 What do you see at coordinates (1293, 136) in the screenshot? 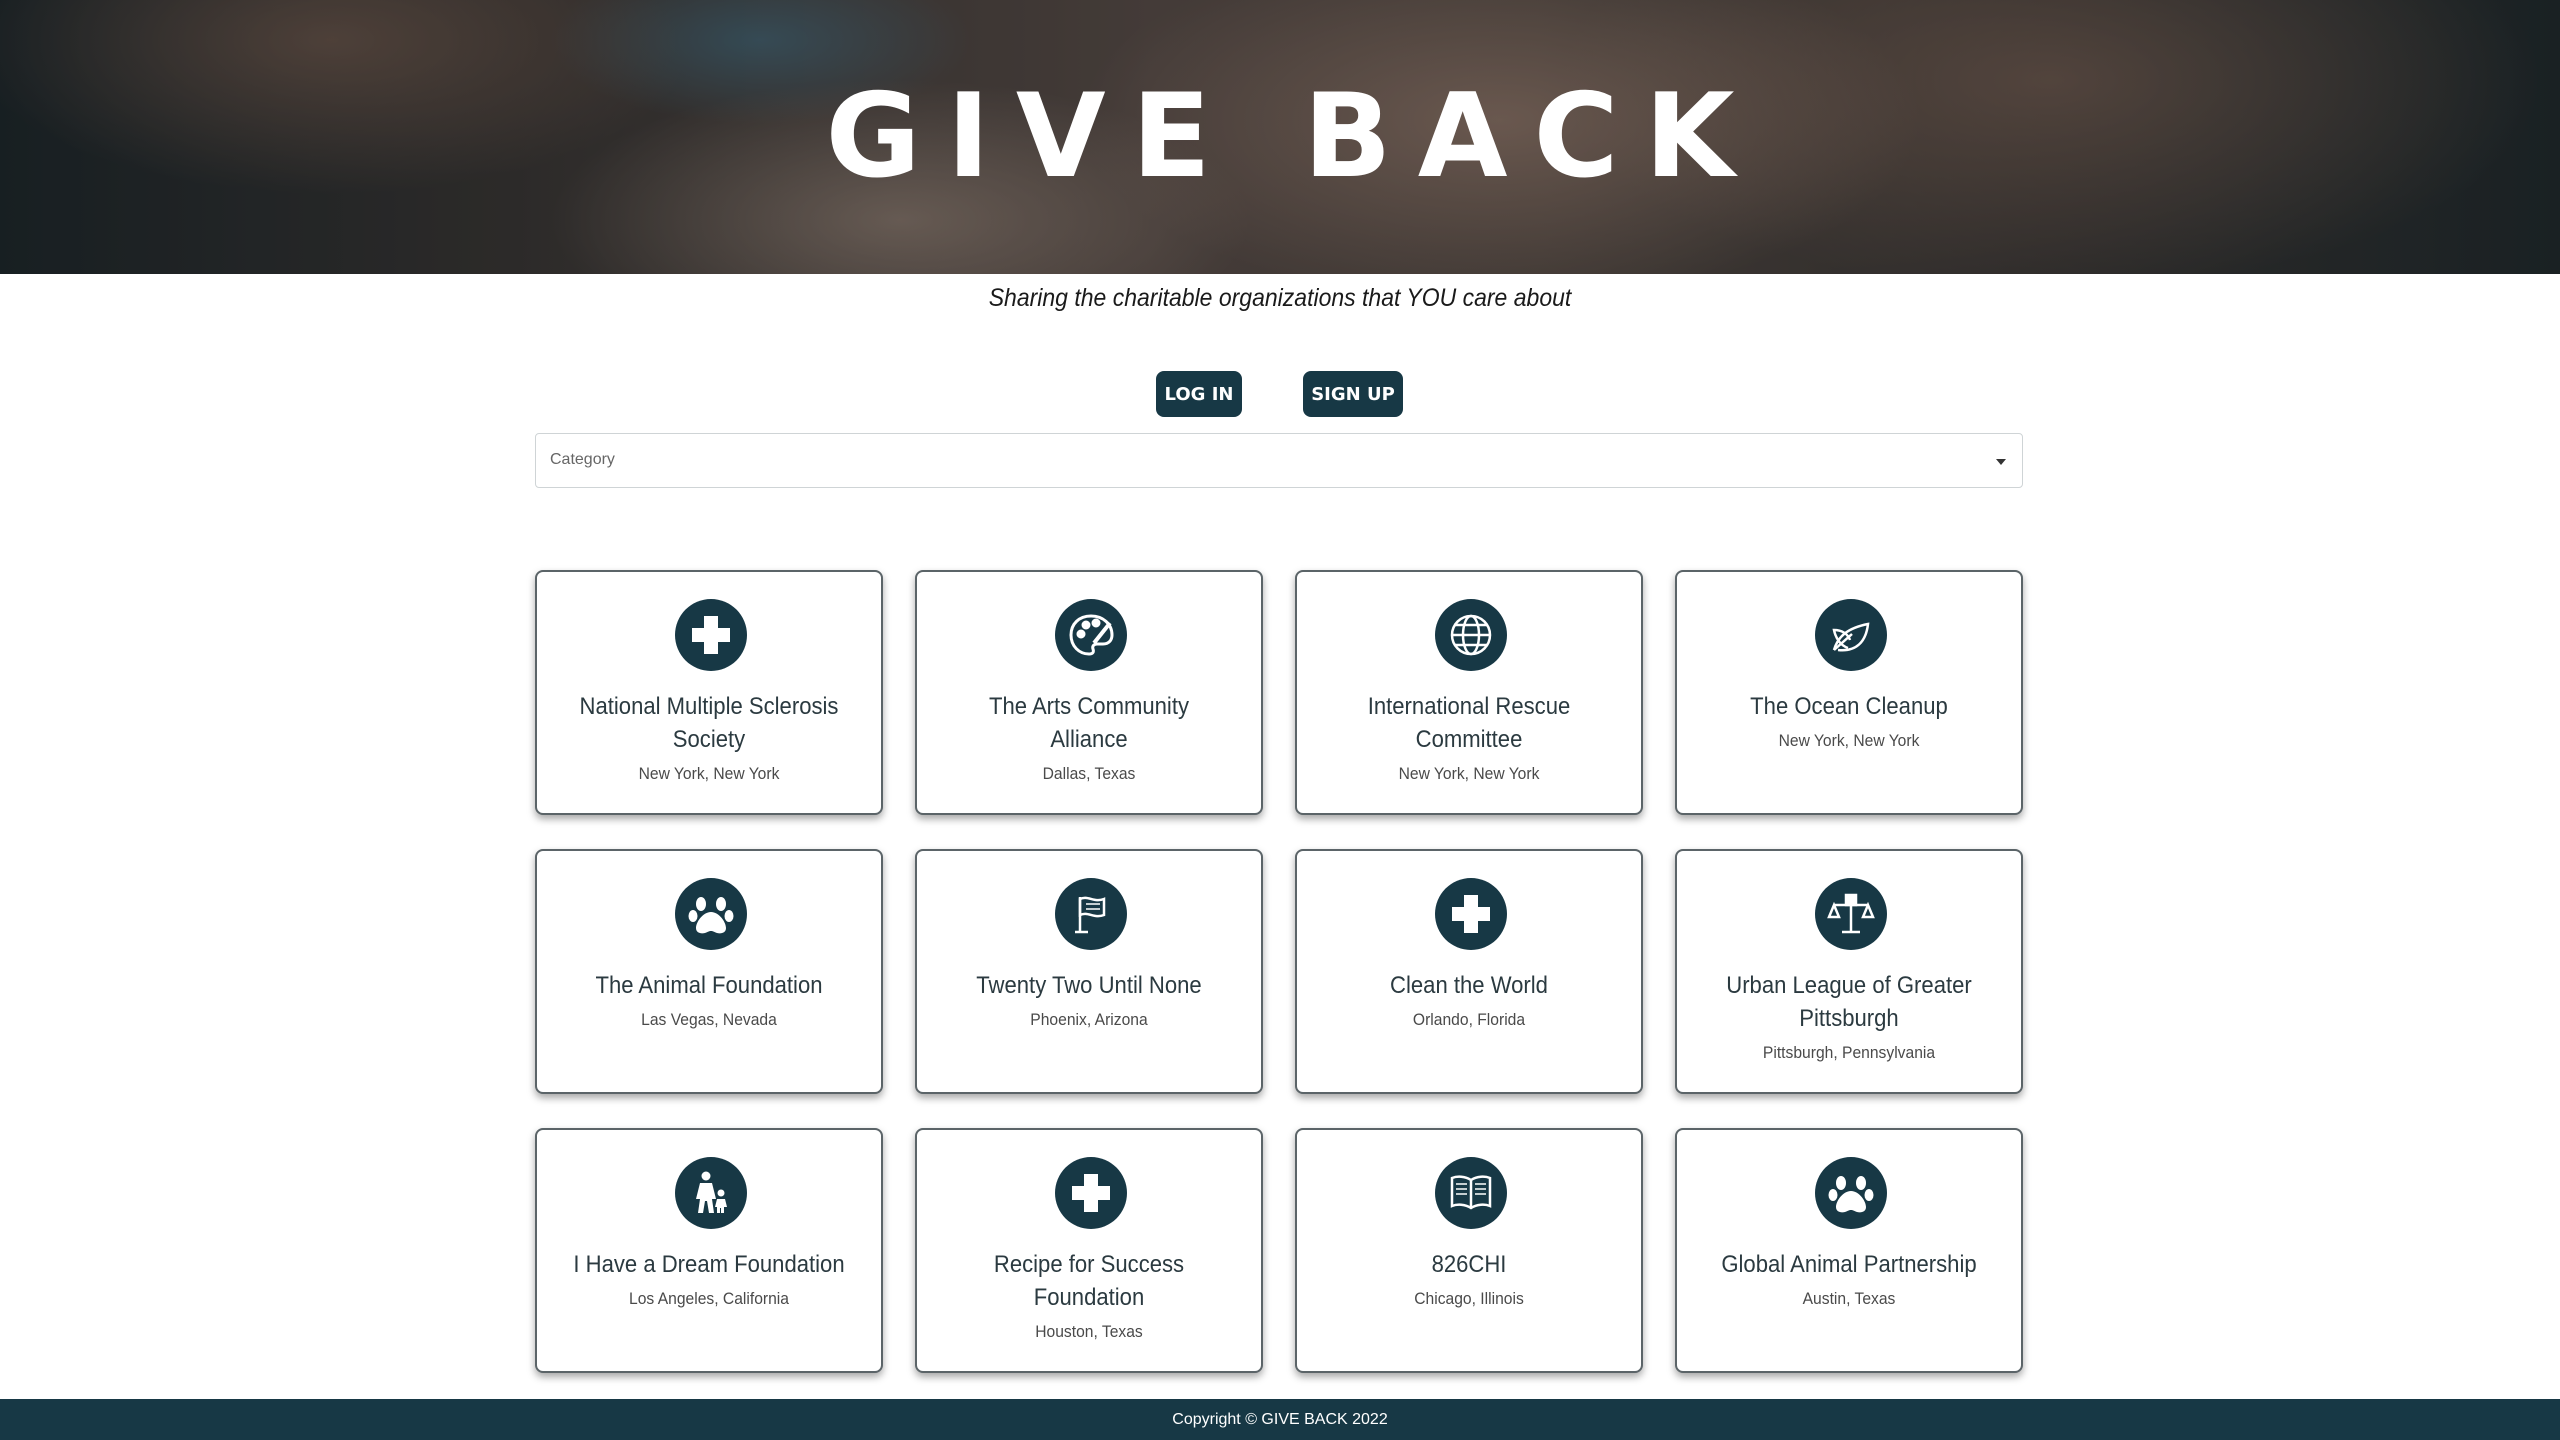
I see `site-title: GIVE BACK` at bounding box center [1293, 136].